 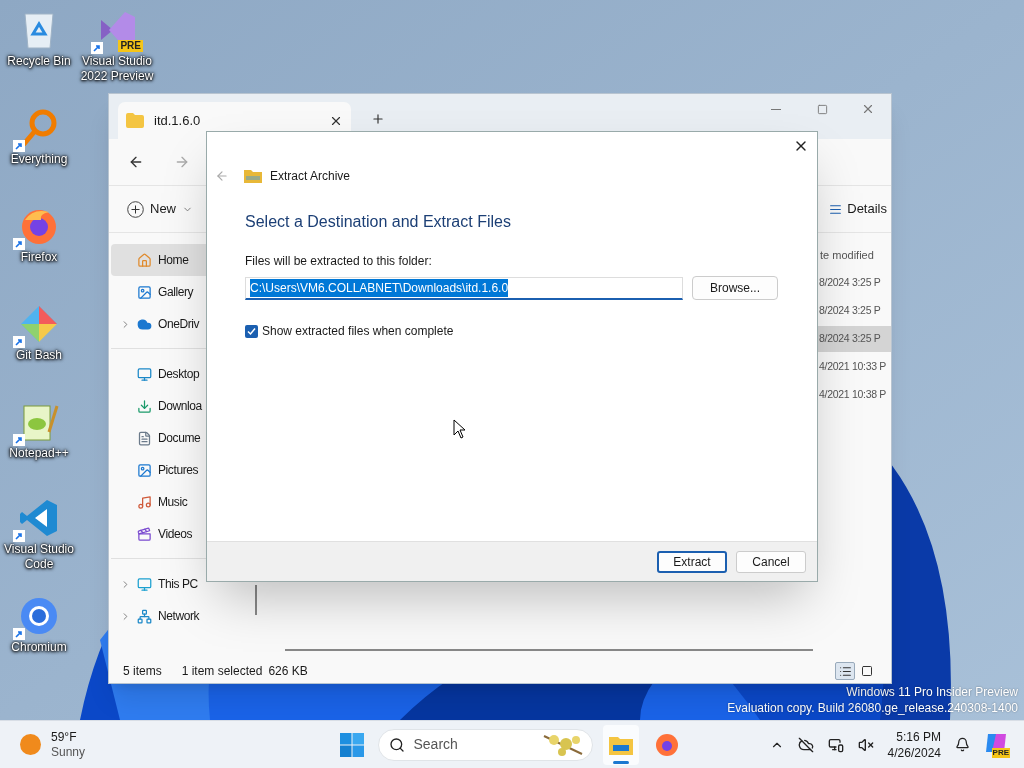 What do you see at coordinates (692, 561) in the screenshot?
I see `extract-button: Extract` at bounding box center [692, 561].